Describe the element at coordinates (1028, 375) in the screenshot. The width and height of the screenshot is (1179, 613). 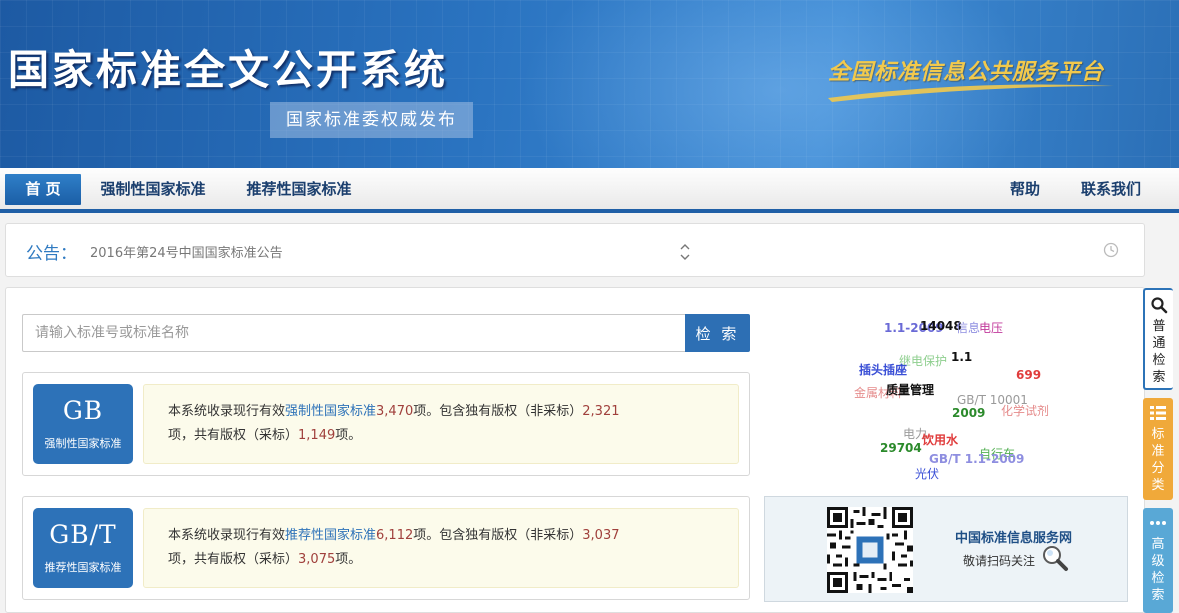
I see `cloud-word: 699` at that location.